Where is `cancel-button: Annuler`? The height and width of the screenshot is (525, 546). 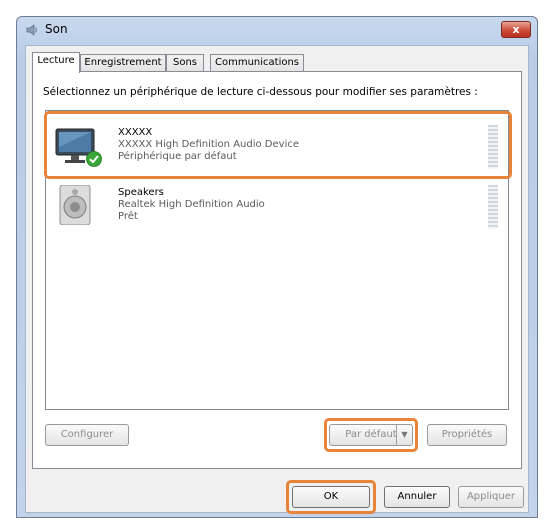
cancel-button: Annuler is located at coordinates (417, 497).